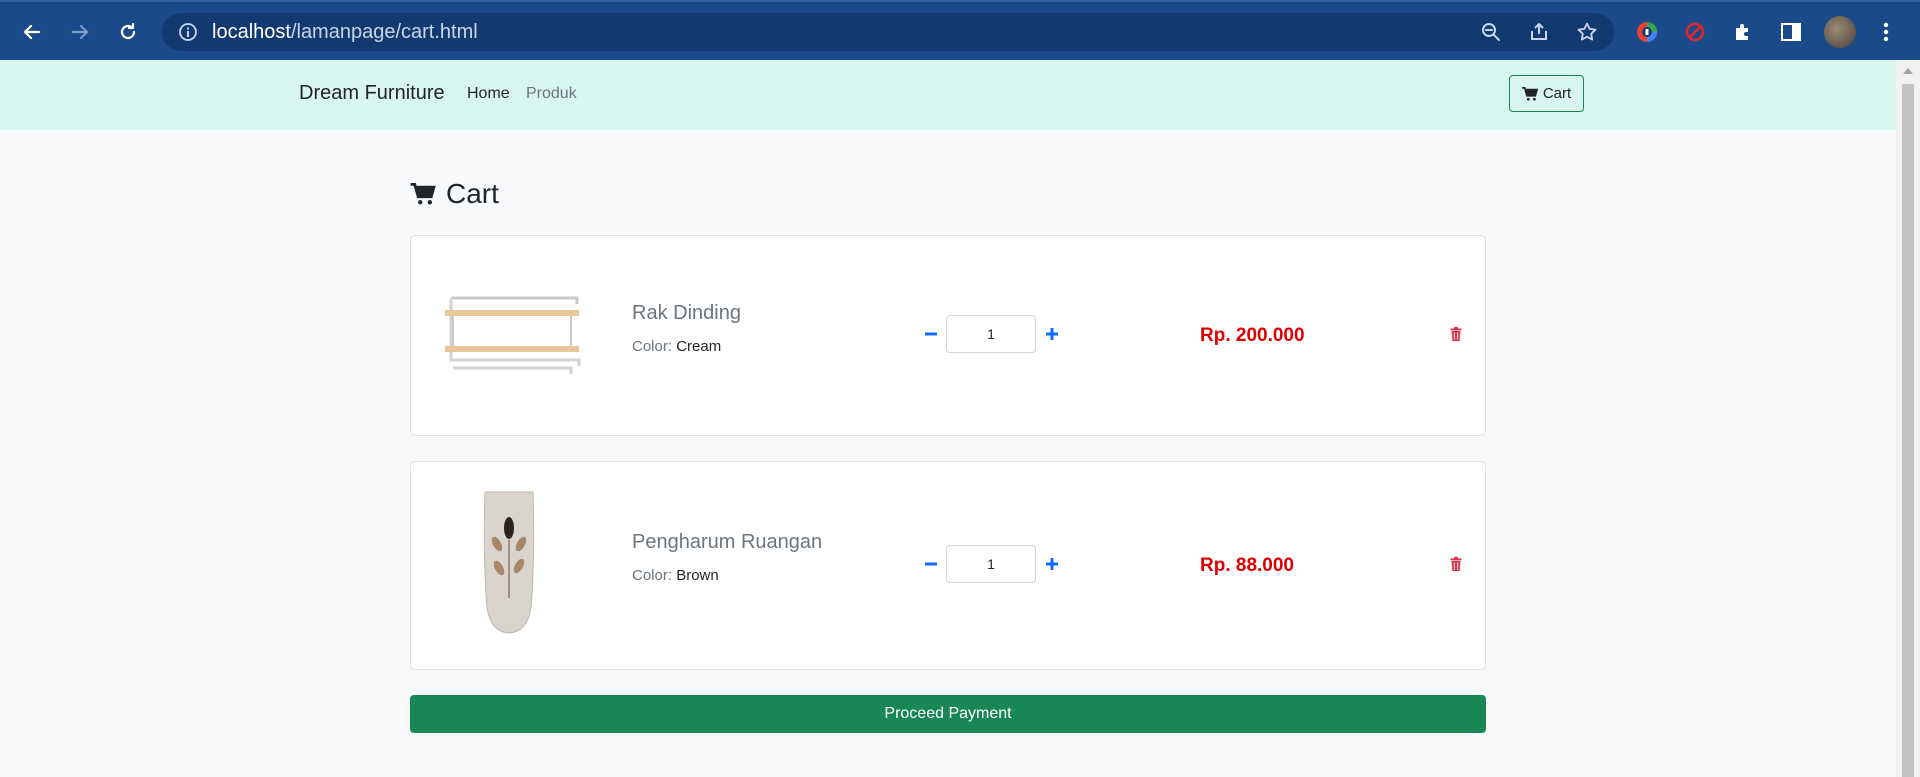 Image resolution: width=1920 pixels, height=777 pixels. I want to click on extension-red-icon, so click(1695, 32).